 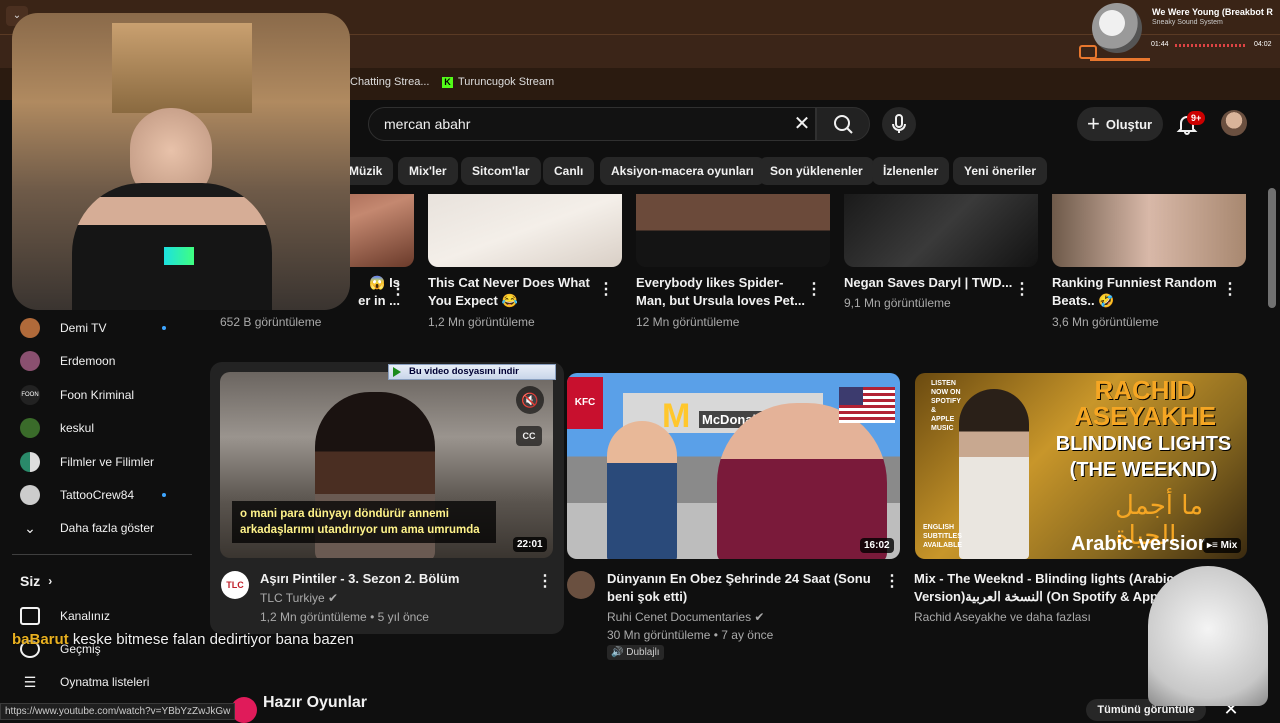 I want to click on video-meta: 1,2 Mn görüntüleme • 5 yıl önce, so click(x=344, y=617).